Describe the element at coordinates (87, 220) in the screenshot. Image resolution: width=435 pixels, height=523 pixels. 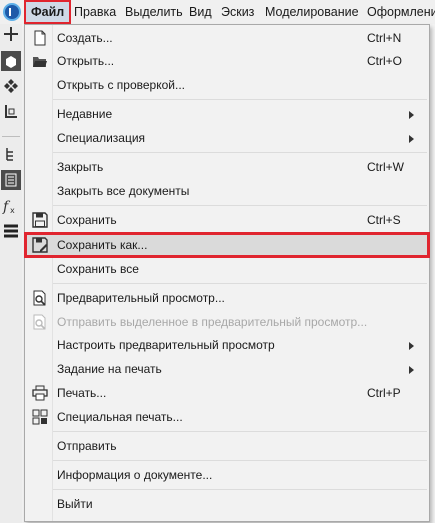
I see `menu-item-label: Сохранить` at that location.